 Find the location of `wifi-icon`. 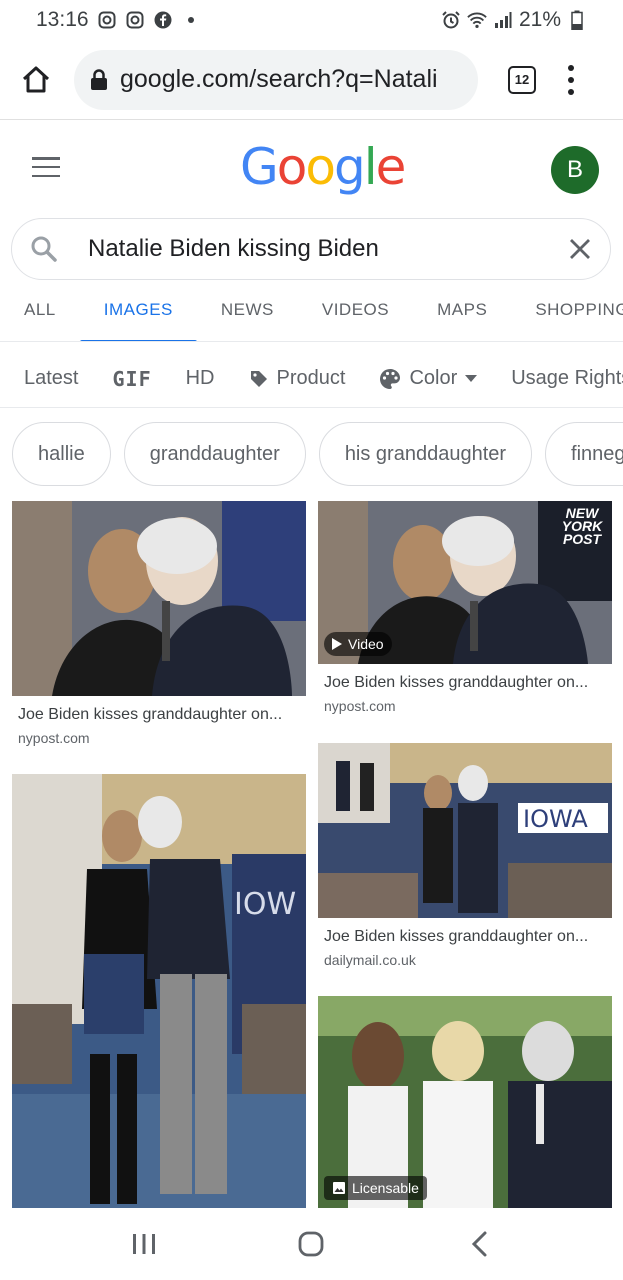

wifi-icon is located at coordinates (477, 20).